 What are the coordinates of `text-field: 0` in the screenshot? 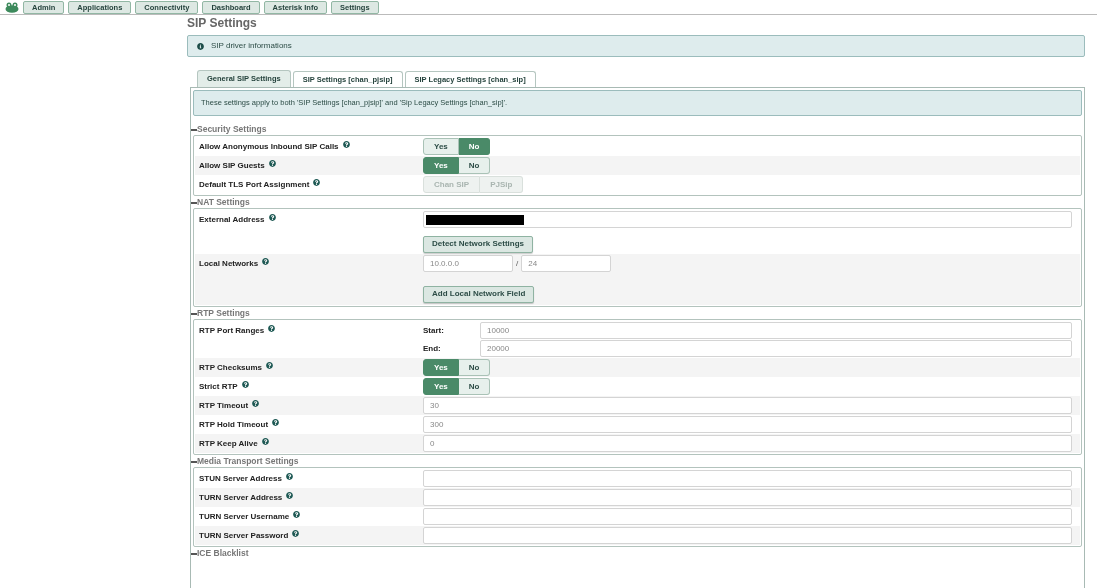 It's located at (747, 443).